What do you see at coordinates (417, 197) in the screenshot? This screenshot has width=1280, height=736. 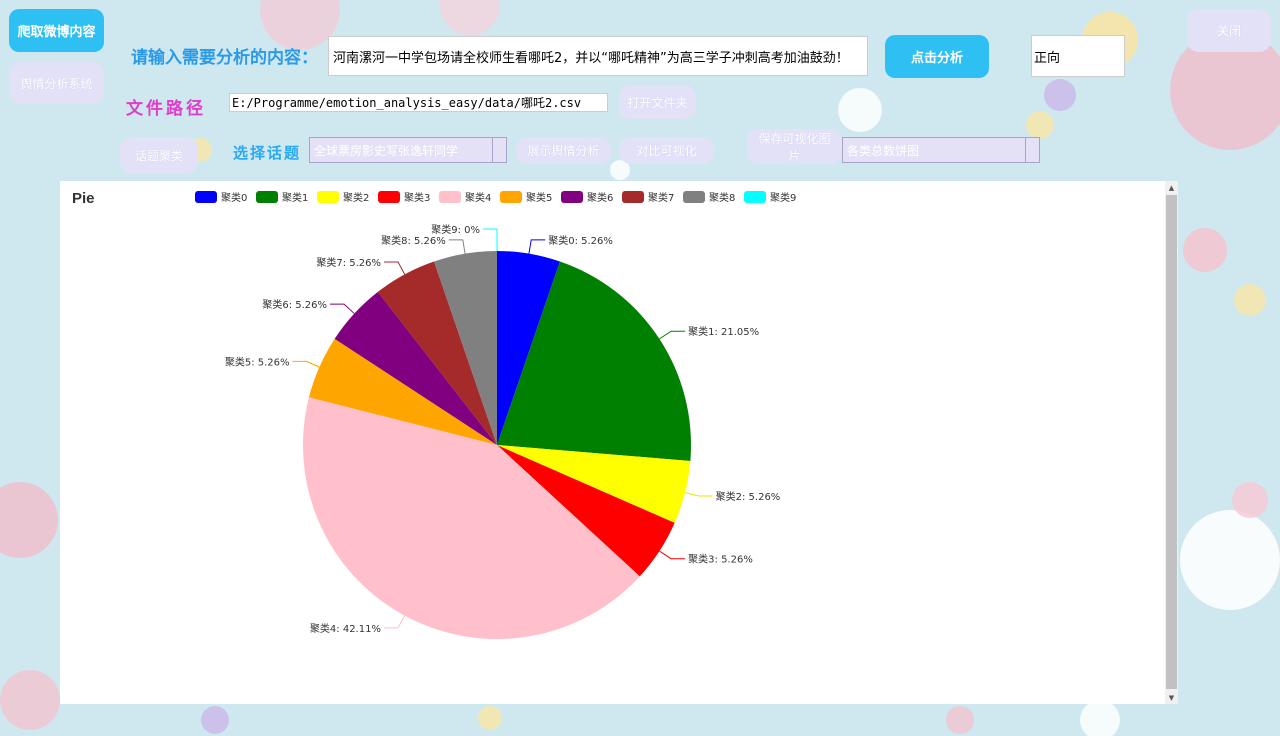 I see `legend-label-3: 聚类3` at bounding box center [417, 197].